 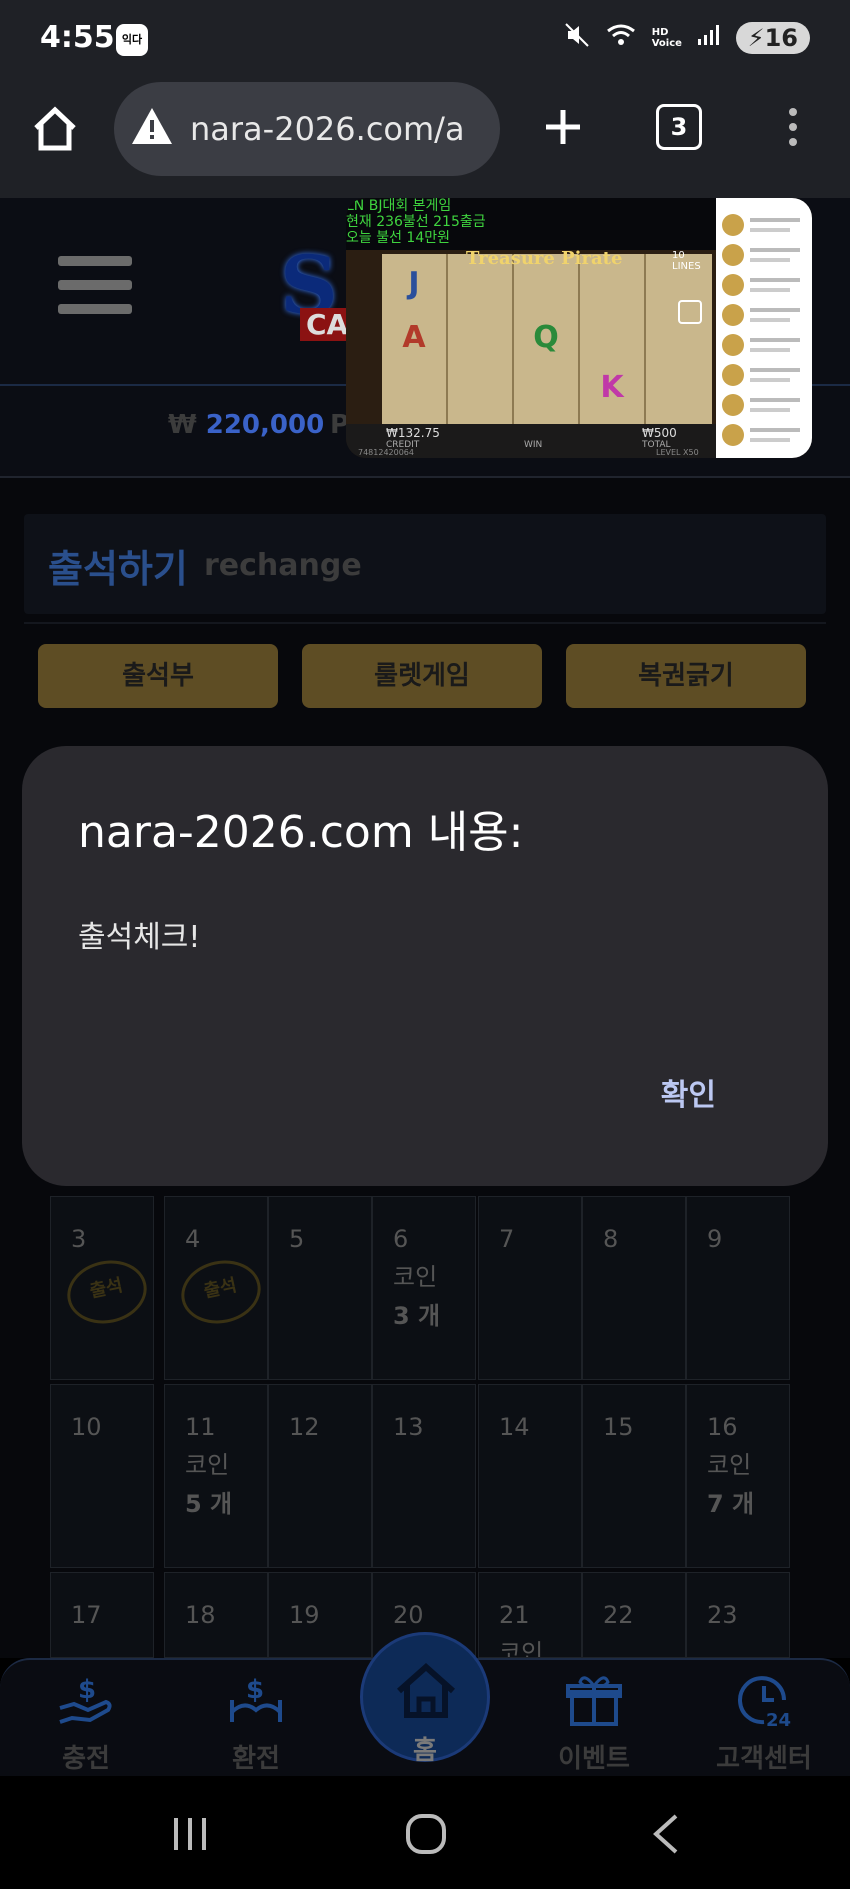 I want to click on tab-switcher-button: 3, so click(x=679, y=127).